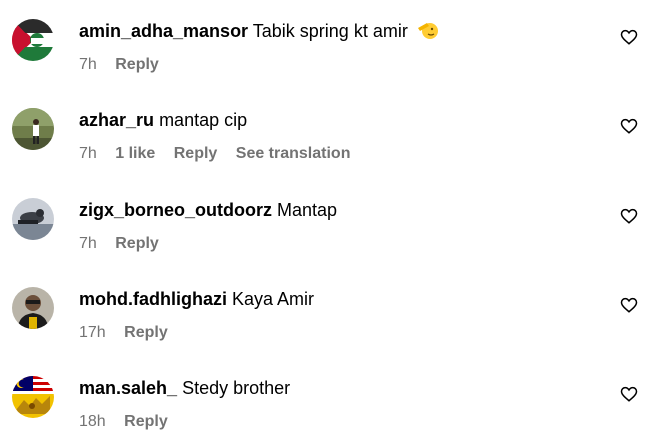 The height and width of the screenshot is (446, 652). I want to click on comment-time: 17h, so click(92, 332).